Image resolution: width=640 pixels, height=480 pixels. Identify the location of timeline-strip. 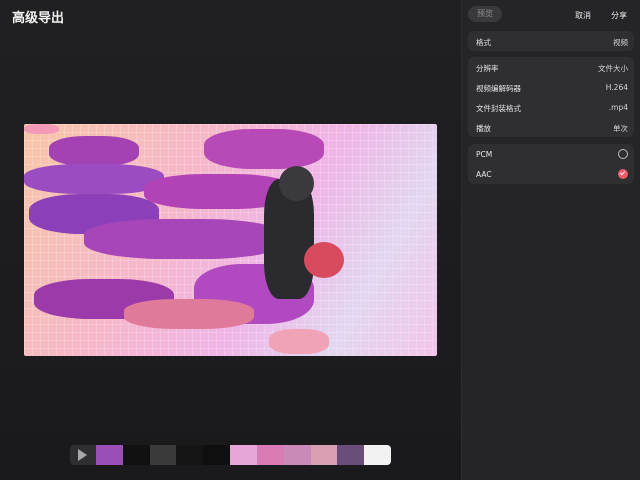
(230, 455).